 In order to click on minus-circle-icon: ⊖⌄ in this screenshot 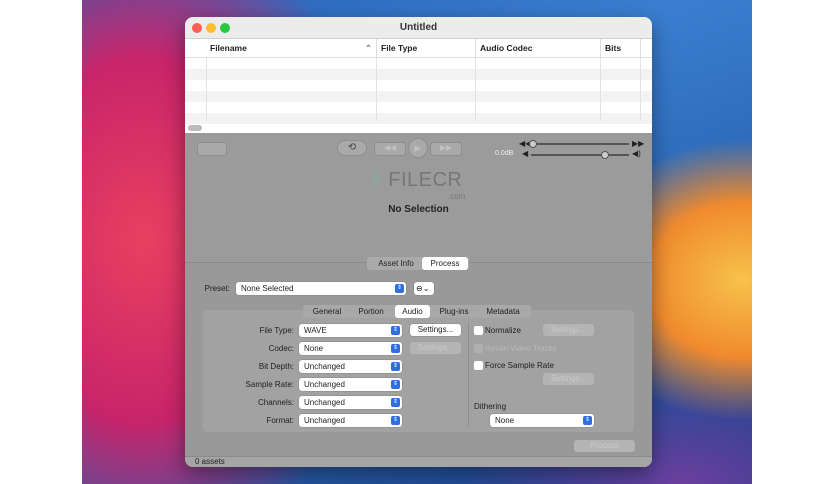, I will do `click(423, 288)`.